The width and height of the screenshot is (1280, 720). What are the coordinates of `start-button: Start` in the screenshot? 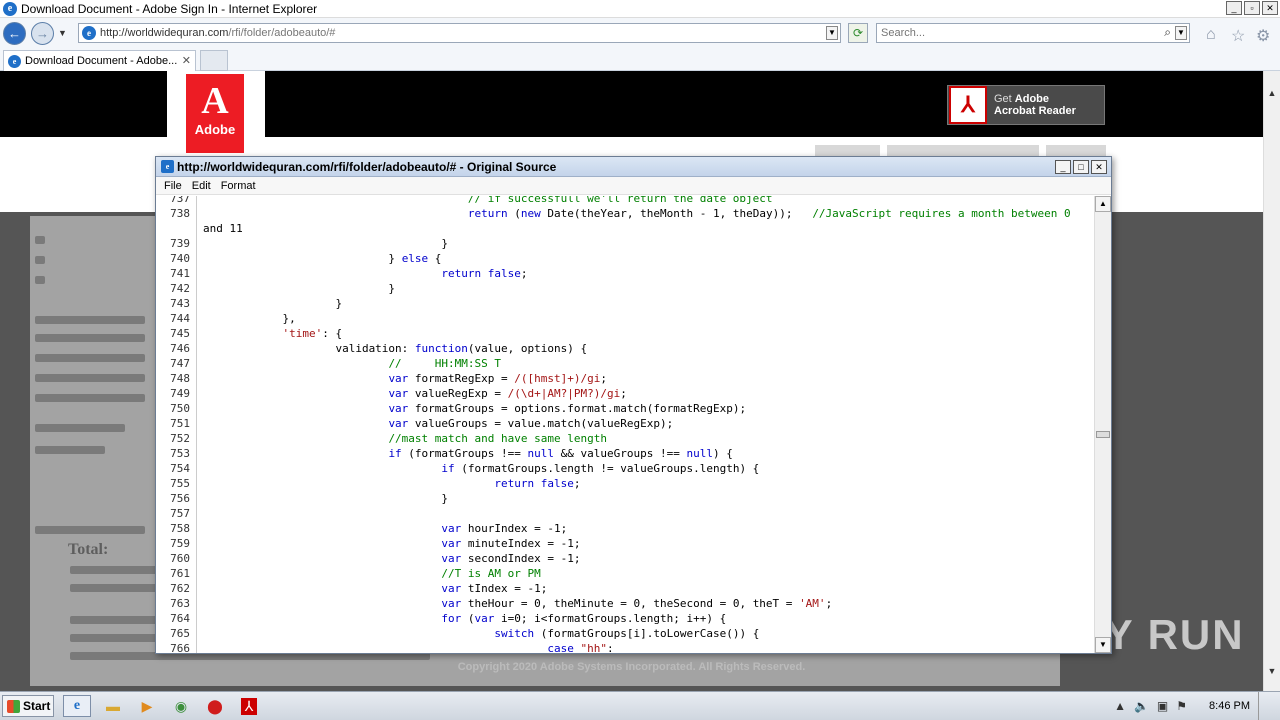 It's located at (28, 706).